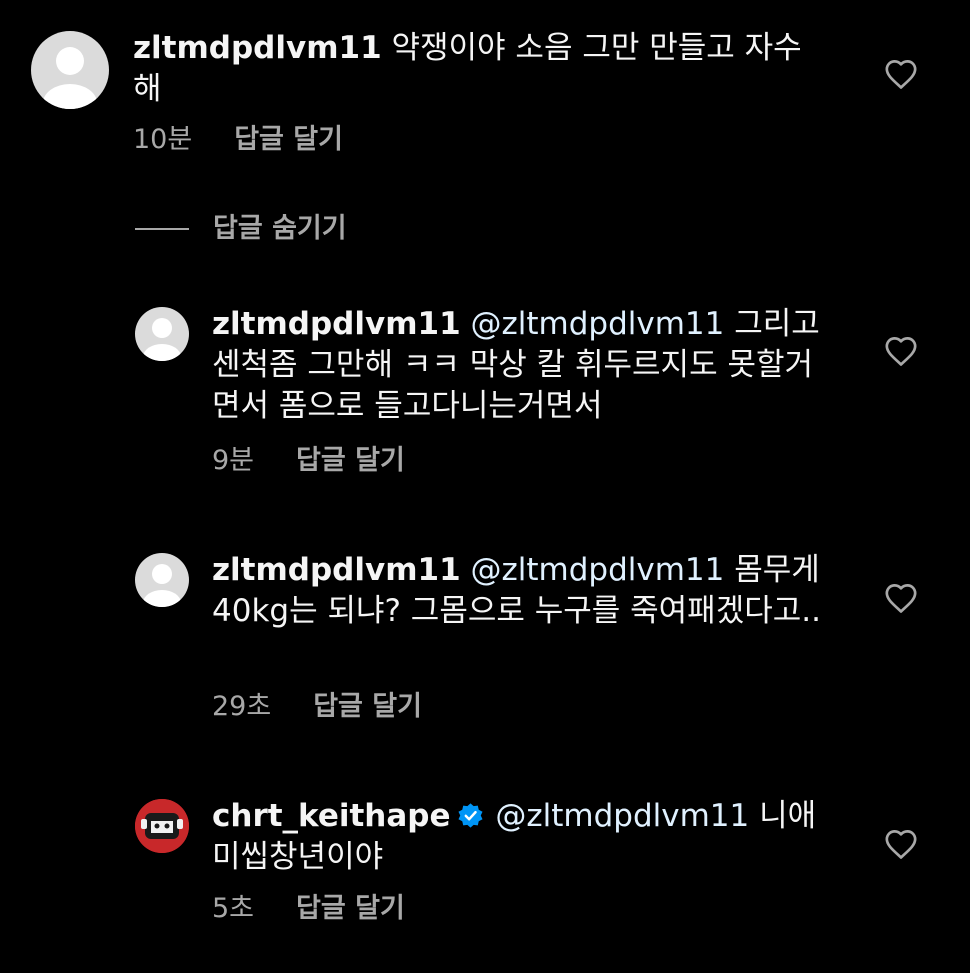 The image size is (970, 973). Describe the element at coordinates (517, 837) in the screenshot. I see `comment-text: chrt_keithape @zltmdpdlvm11 니애미씹창년이야` at that location.